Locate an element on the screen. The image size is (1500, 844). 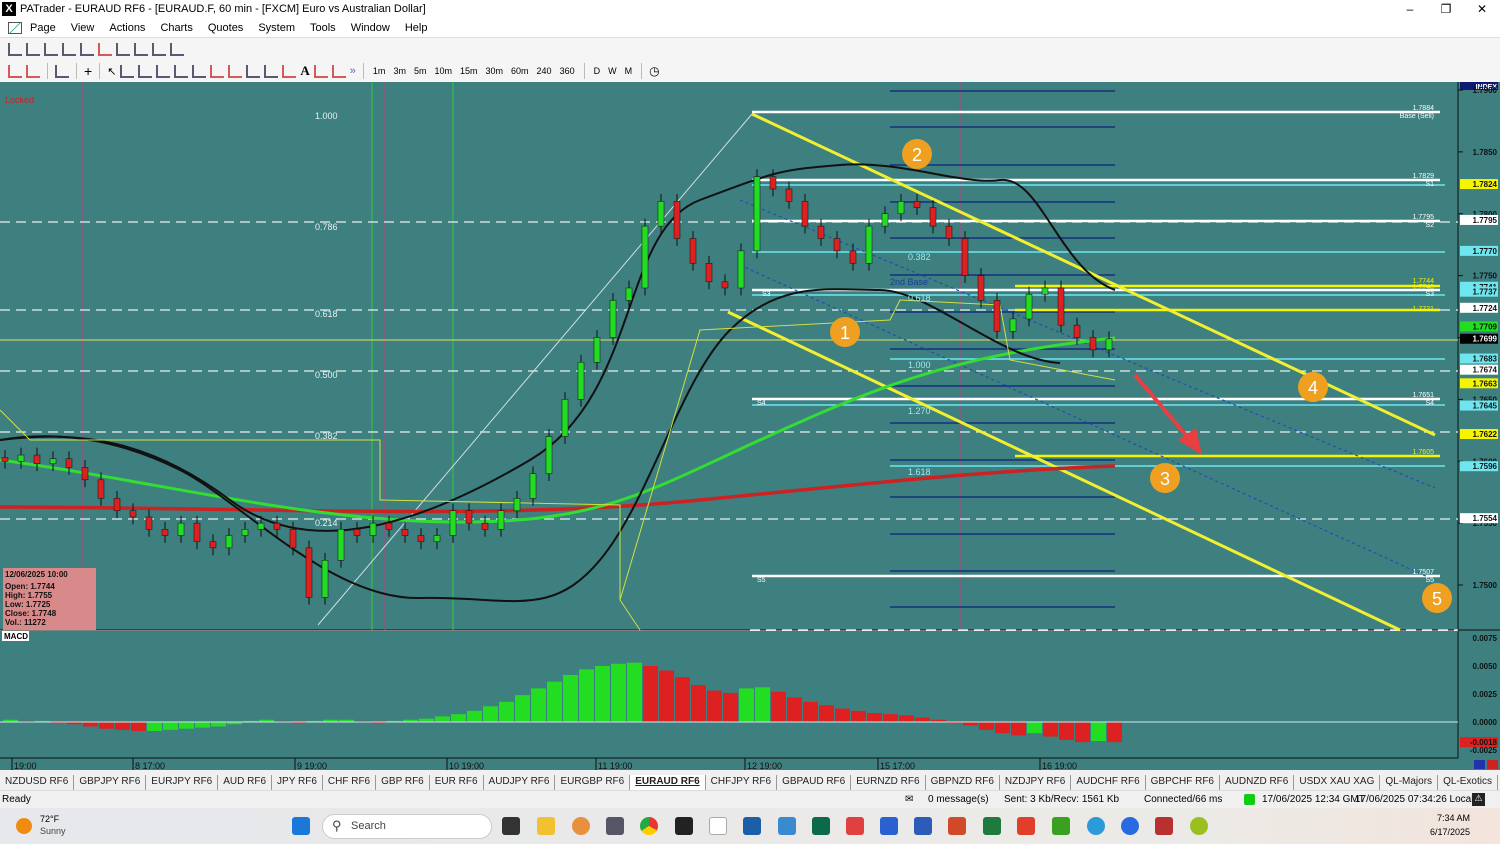
symbol-tab: GBP RF6 is located at coordinates (403, 782).